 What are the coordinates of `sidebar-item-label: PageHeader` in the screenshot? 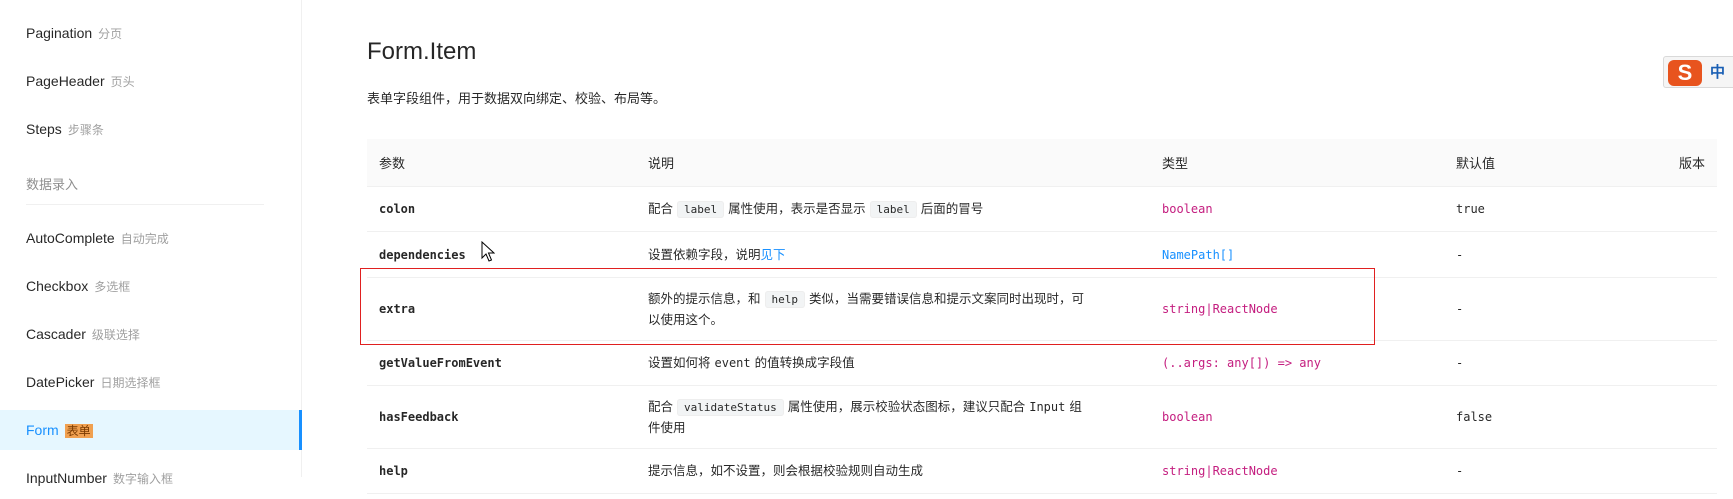 It's located at (65, 81).